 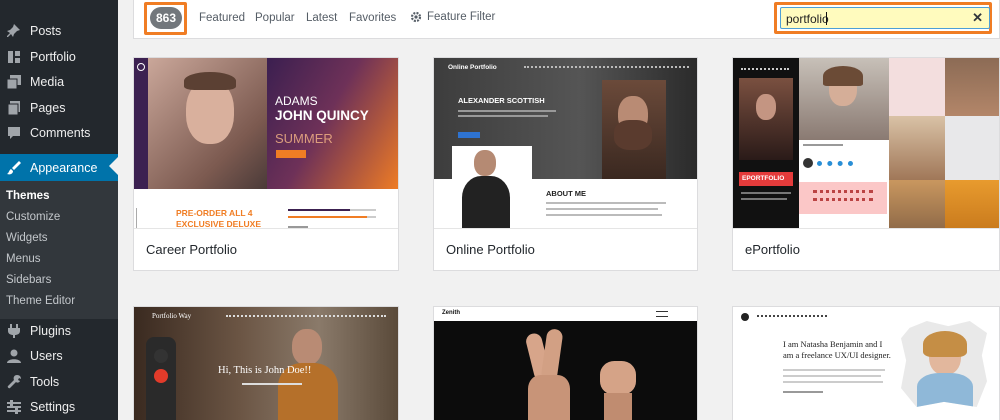 What do you see at coordinates (14, 108) in the screenshot?
I see `pages-icon` at bounding box center [14, 108].